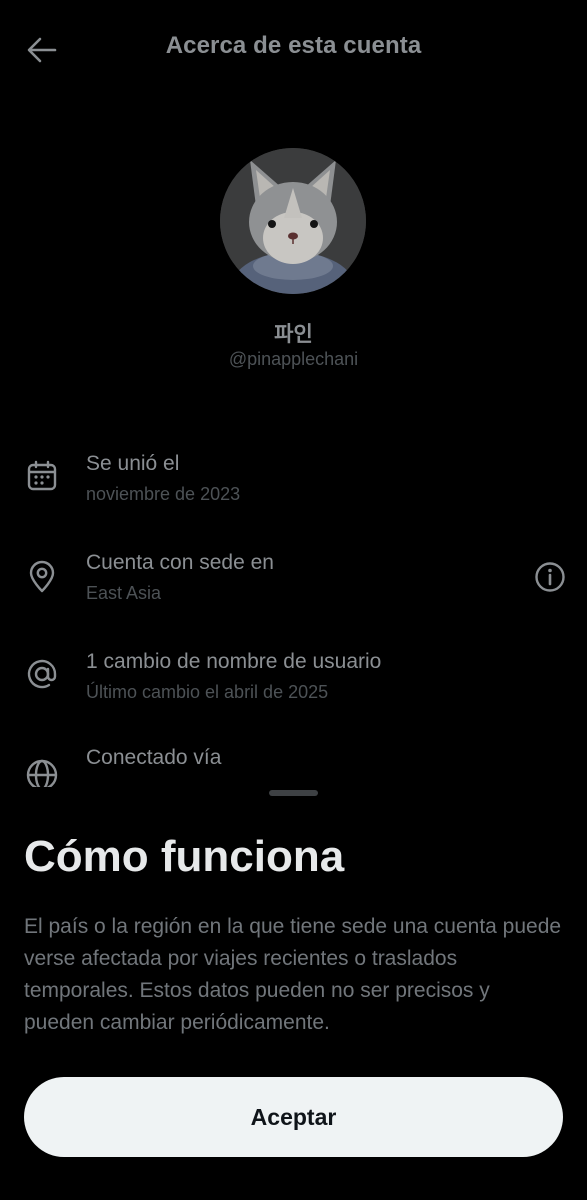  I want to click on display-name: 파인, so click(293, 334).